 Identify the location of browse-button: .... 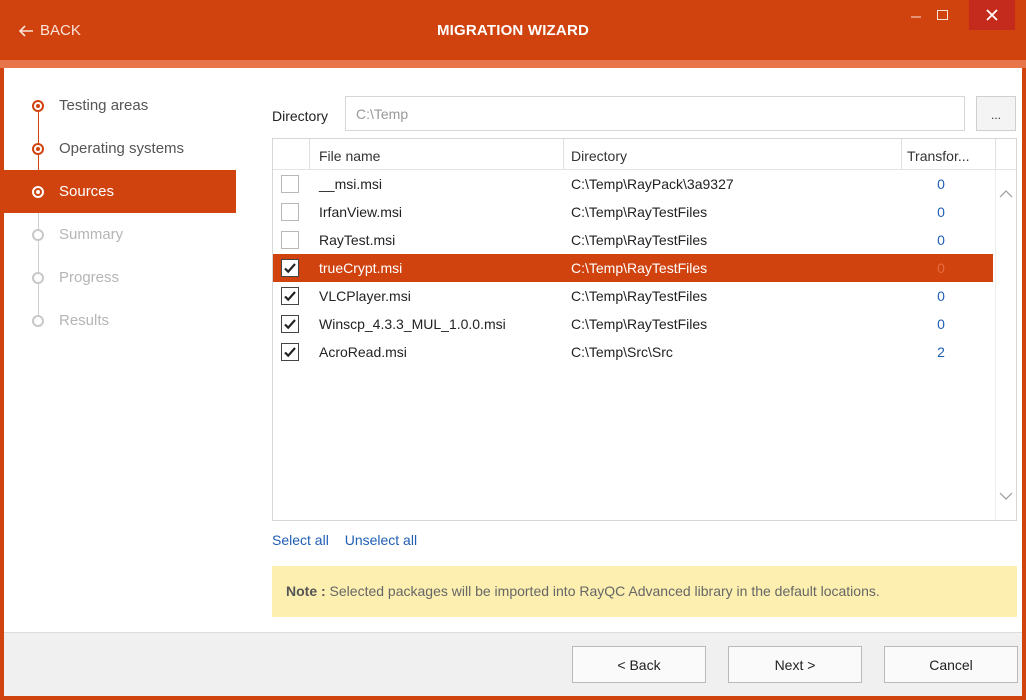
(996, 113).